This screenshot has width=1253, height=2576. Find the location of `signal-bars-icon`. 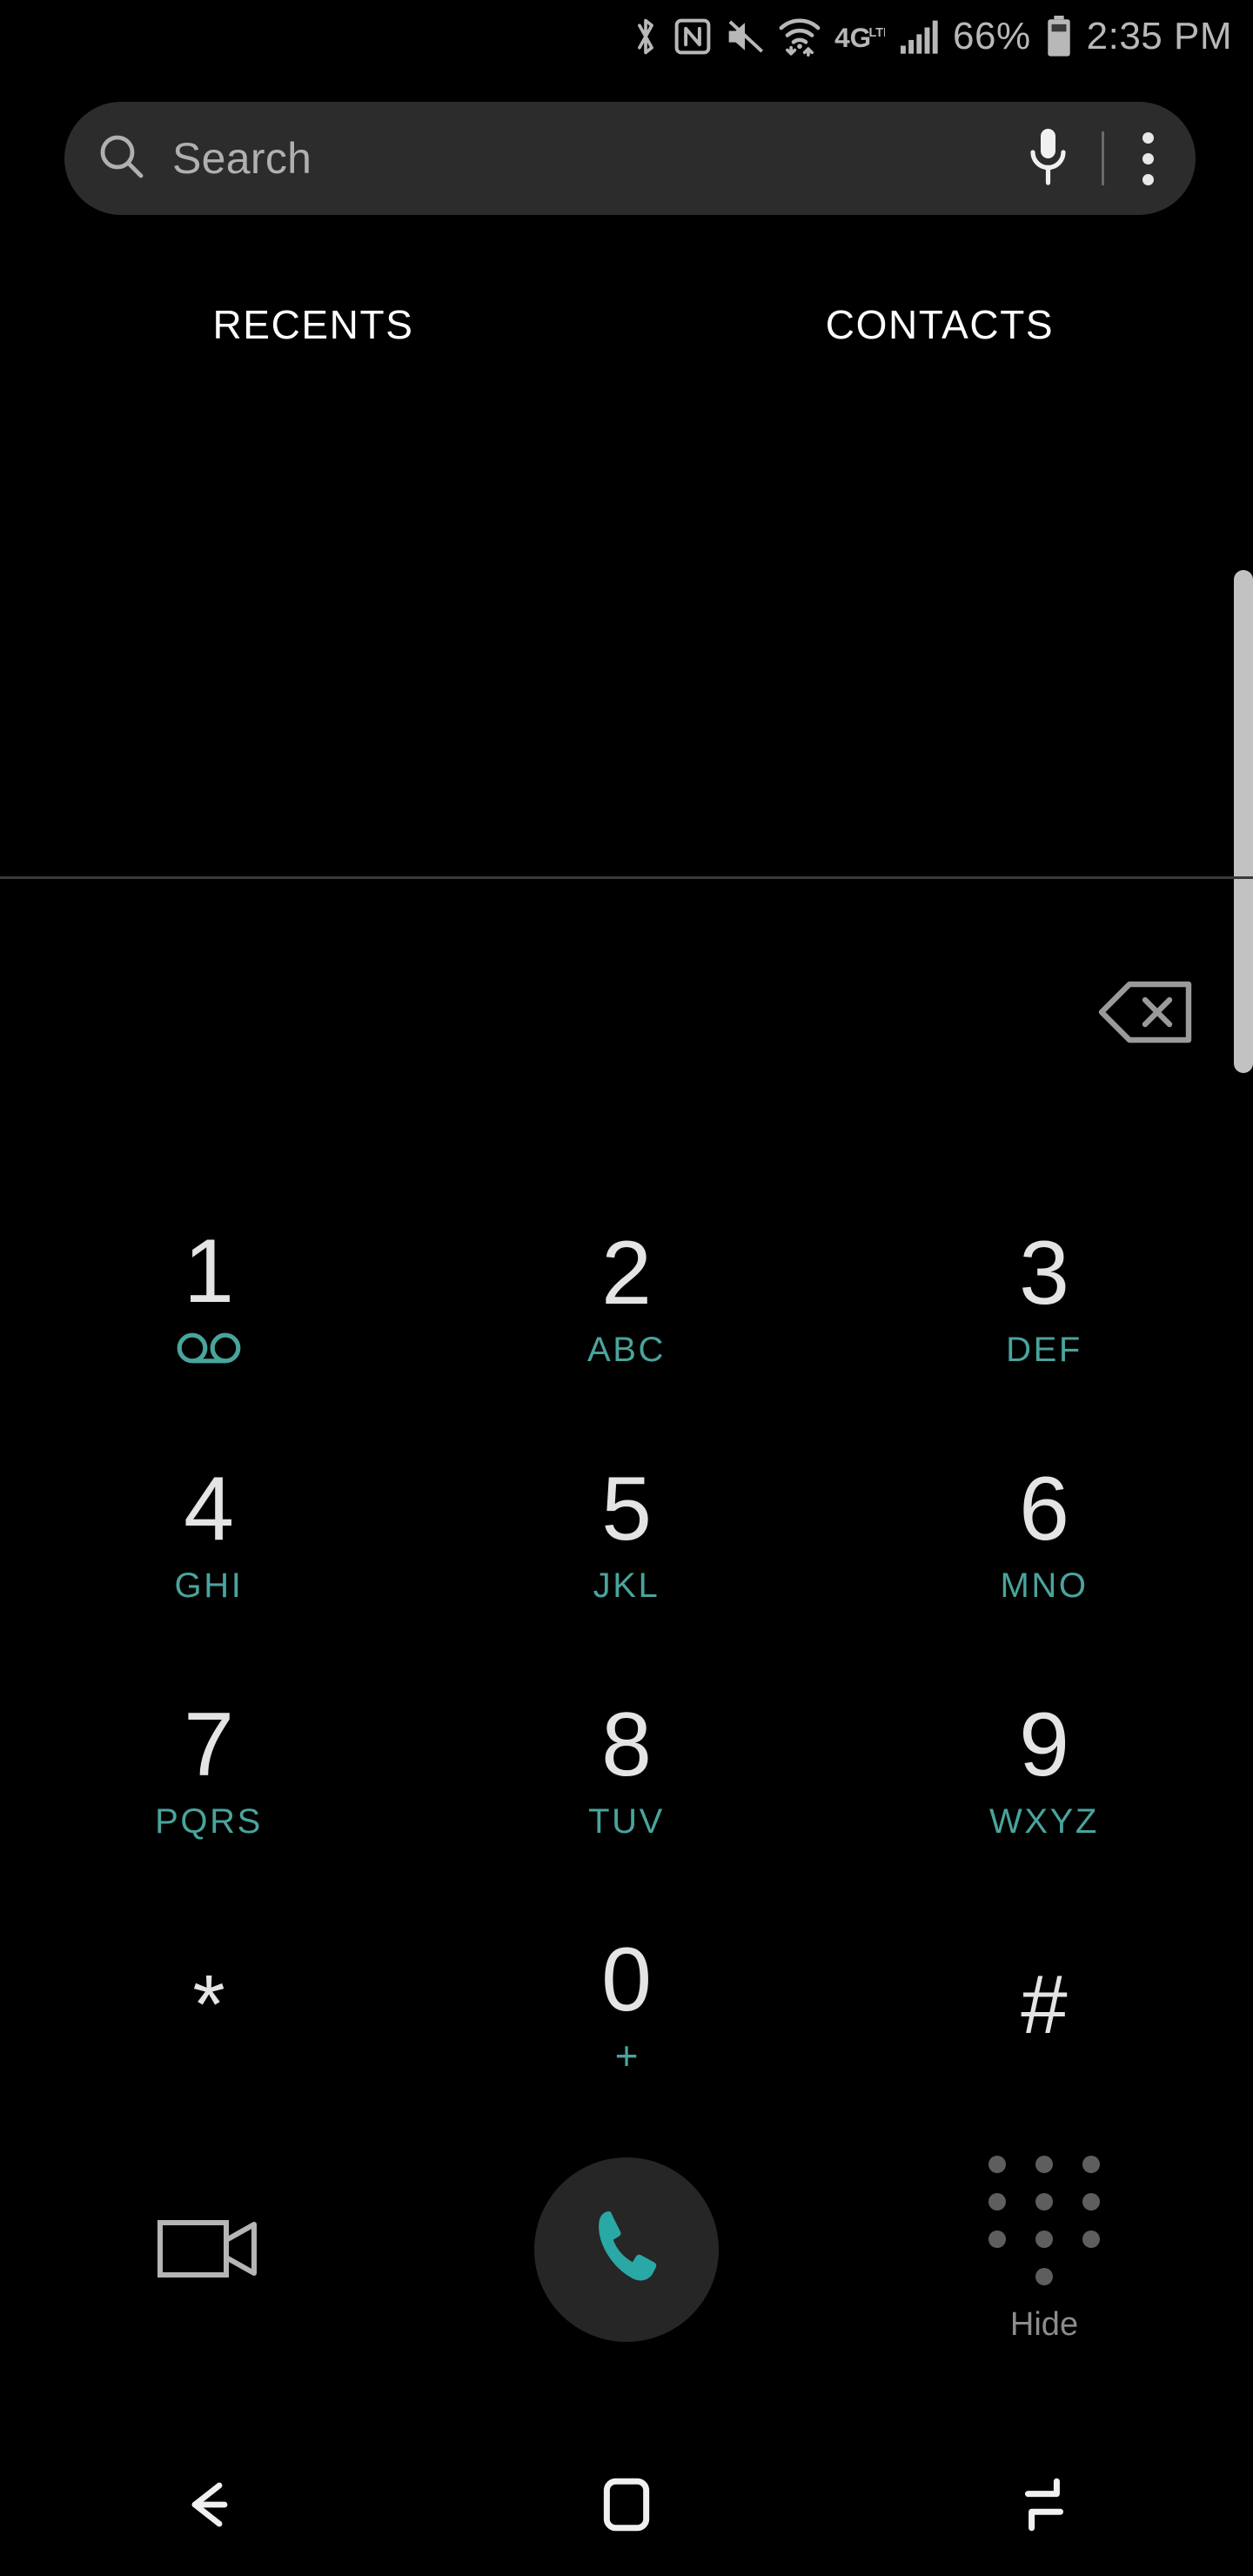

signal-bars-icon is located at coordinates (919, 37).